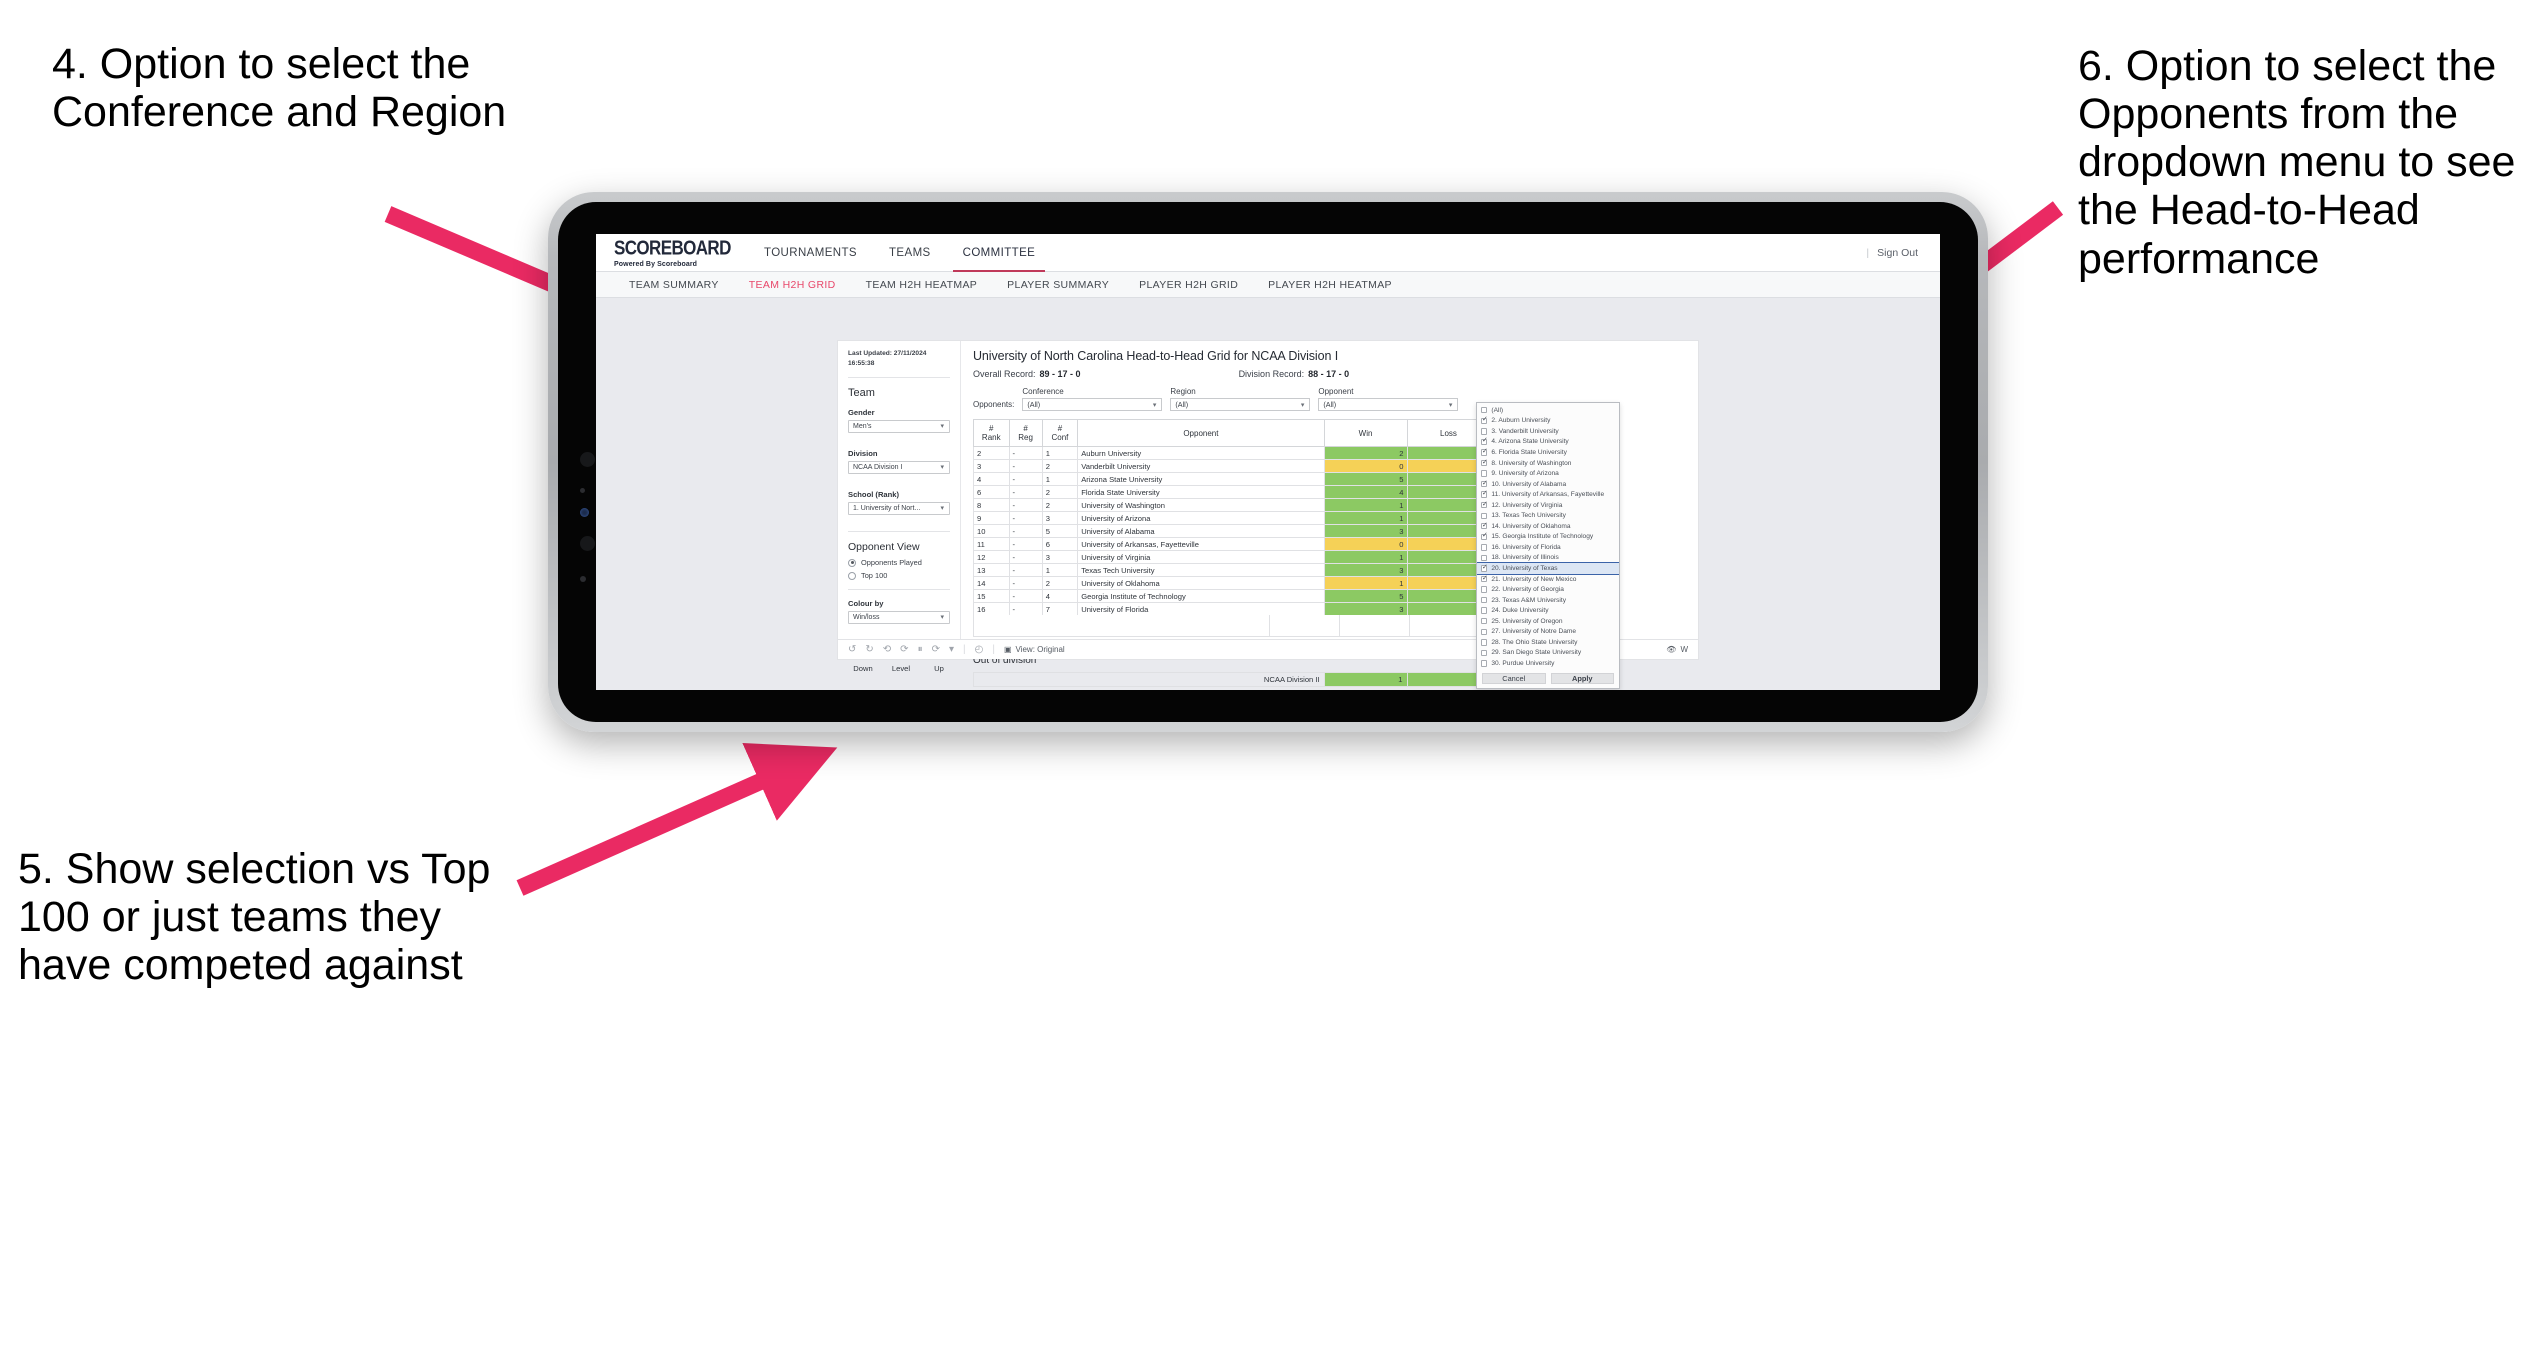  I want to click on dropdown-option: 20. University of Texas, so click(1548, 568).